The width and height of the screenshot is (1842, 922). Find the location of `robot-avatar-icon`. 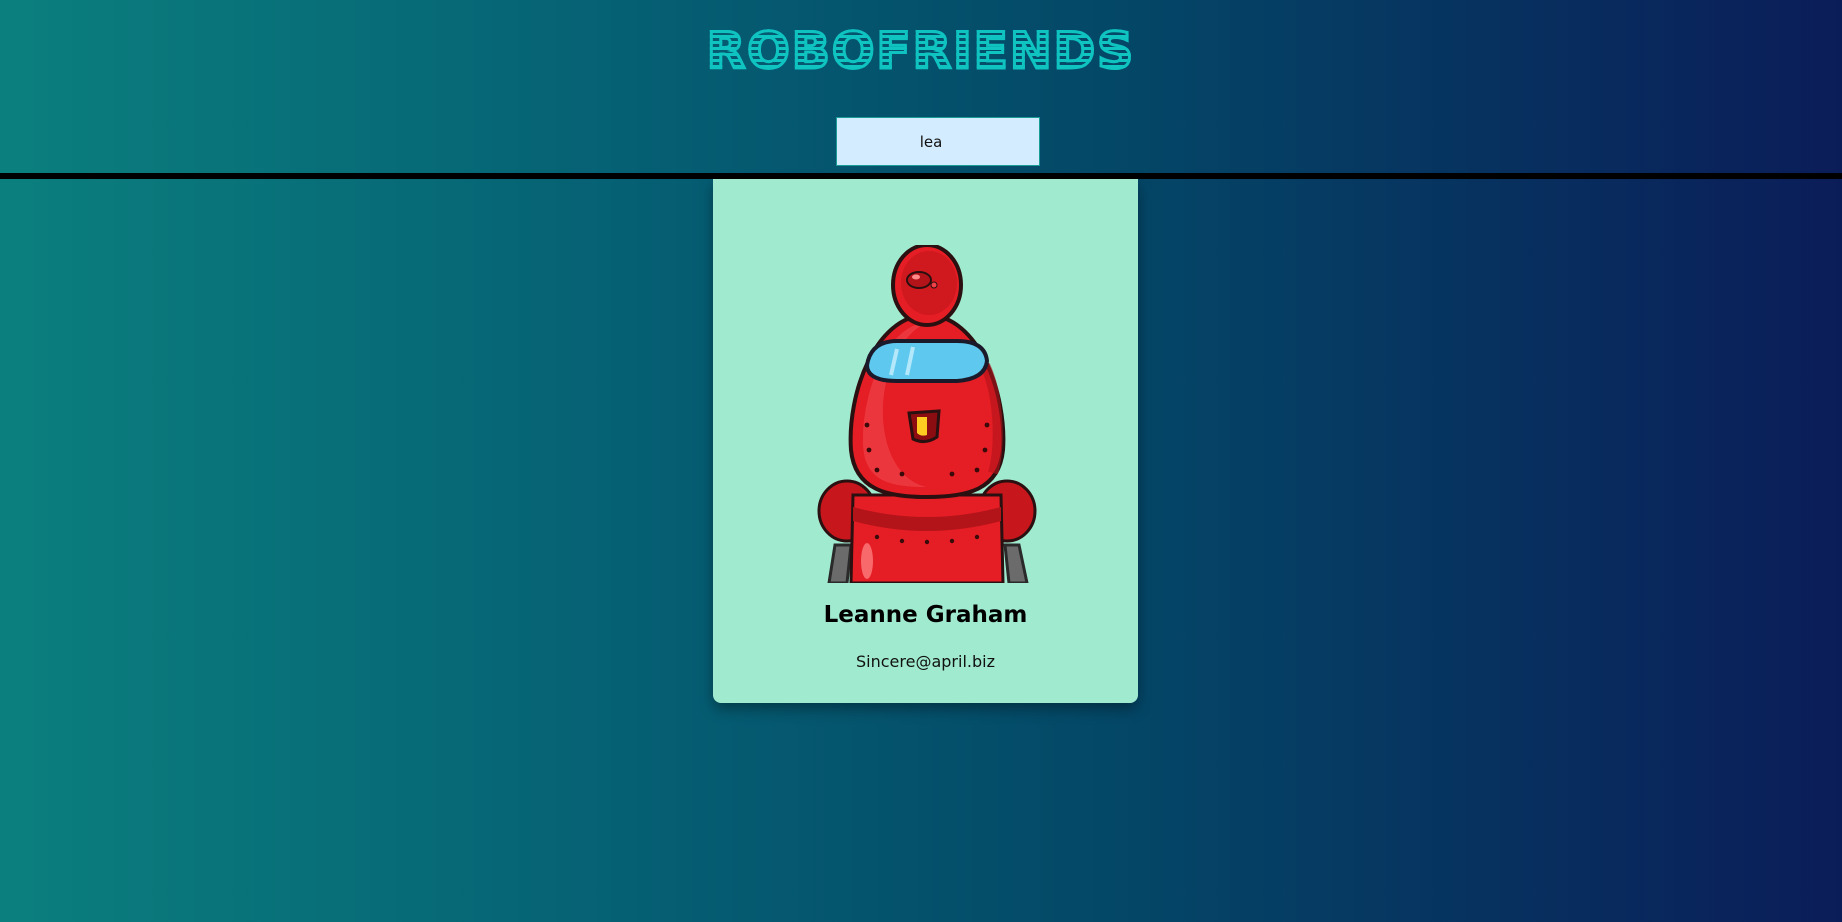

robot-avatar-icon is located at coordinates (927, 414).